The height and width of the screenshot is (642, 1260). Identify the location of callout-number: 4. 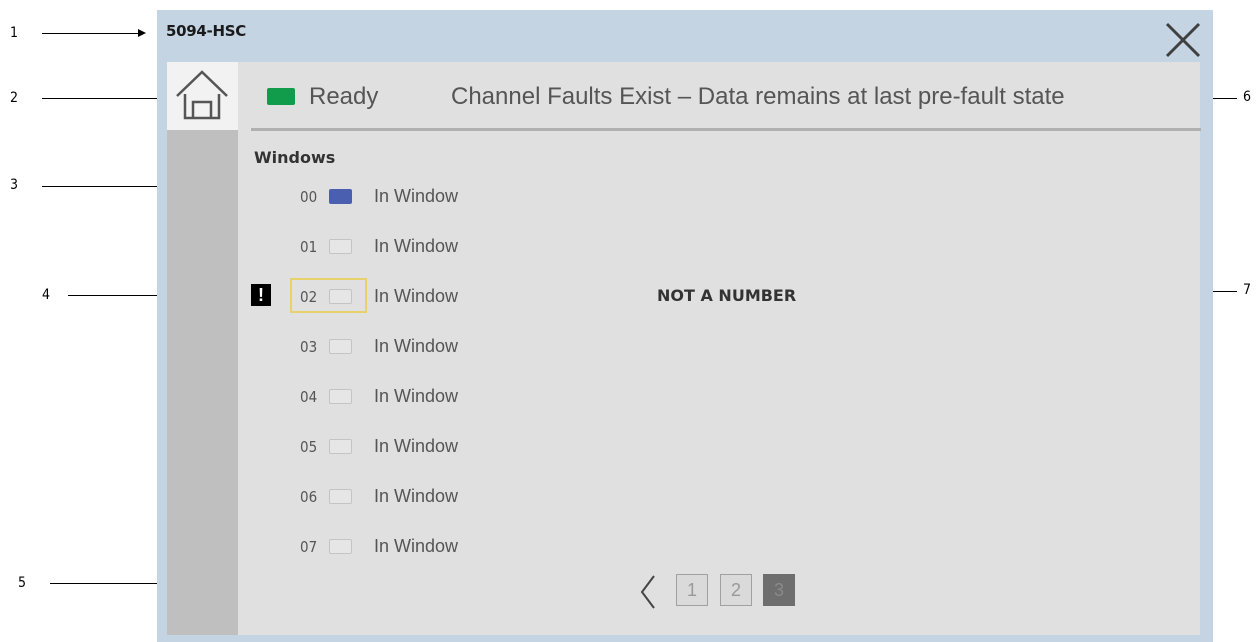
(46, 295).